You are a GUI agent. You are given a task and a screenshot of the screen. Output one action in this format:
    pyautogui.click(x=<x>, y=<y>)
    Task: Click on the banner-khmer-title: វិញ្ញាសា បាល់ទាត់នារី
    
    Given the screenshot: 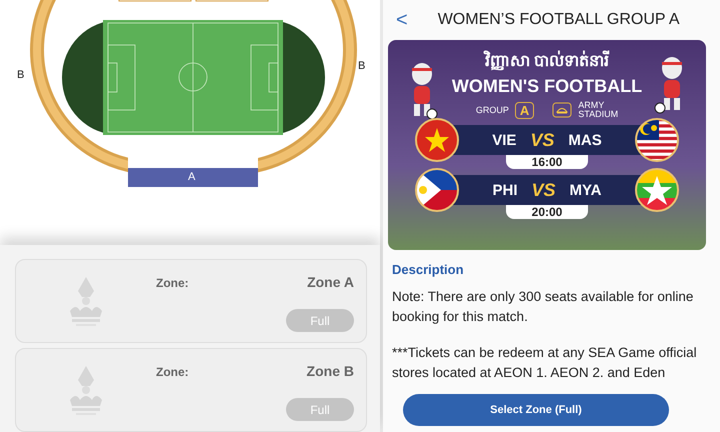 What is the action you would take?
    pyautogui.click(x=547, y=62)
    